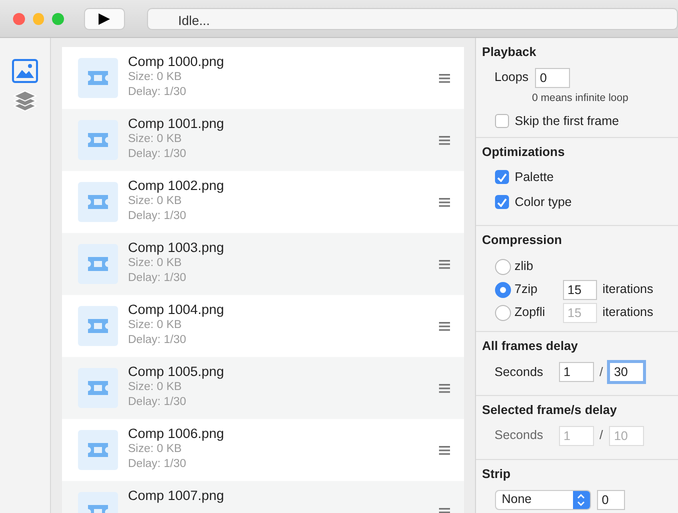 The height and width of the screenshot is (513, 678). I want to click on frame-row: Comp 1005.png Size: 0 KB Delay: 1/30, so click(263, 388).